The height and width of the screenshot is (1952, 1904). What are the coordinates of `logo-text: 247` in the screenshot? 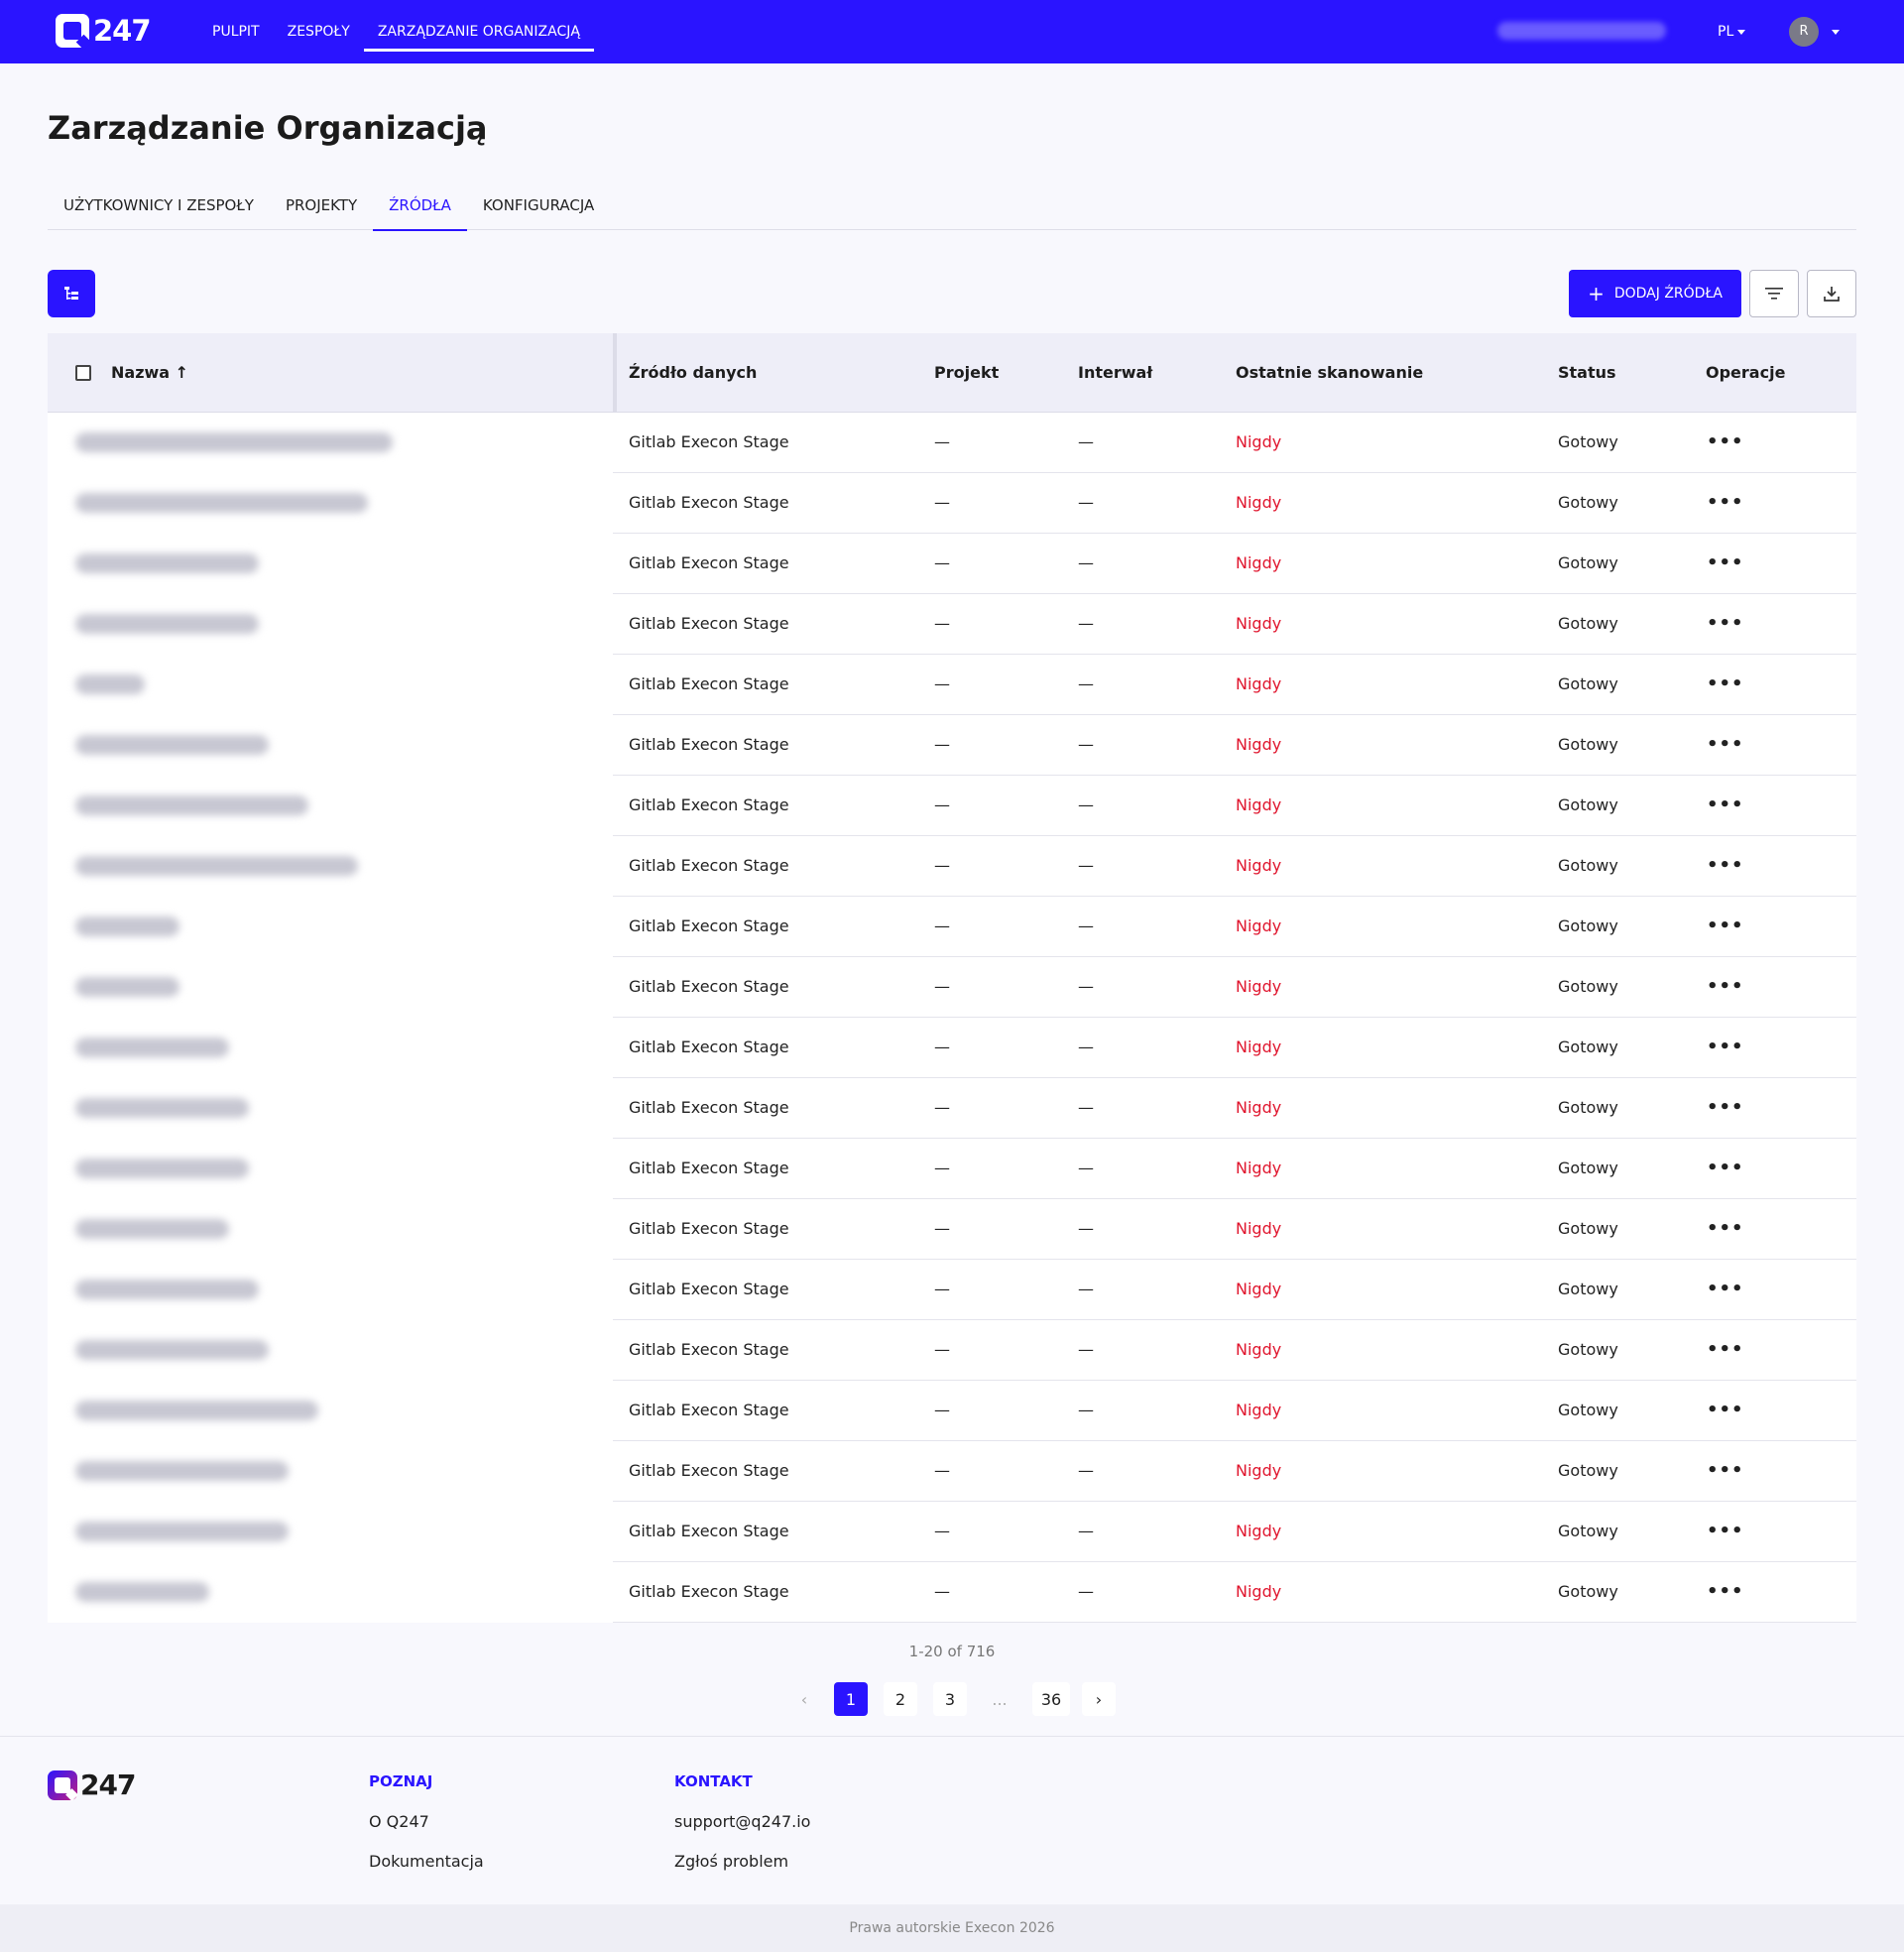 It's located at (122, 31).